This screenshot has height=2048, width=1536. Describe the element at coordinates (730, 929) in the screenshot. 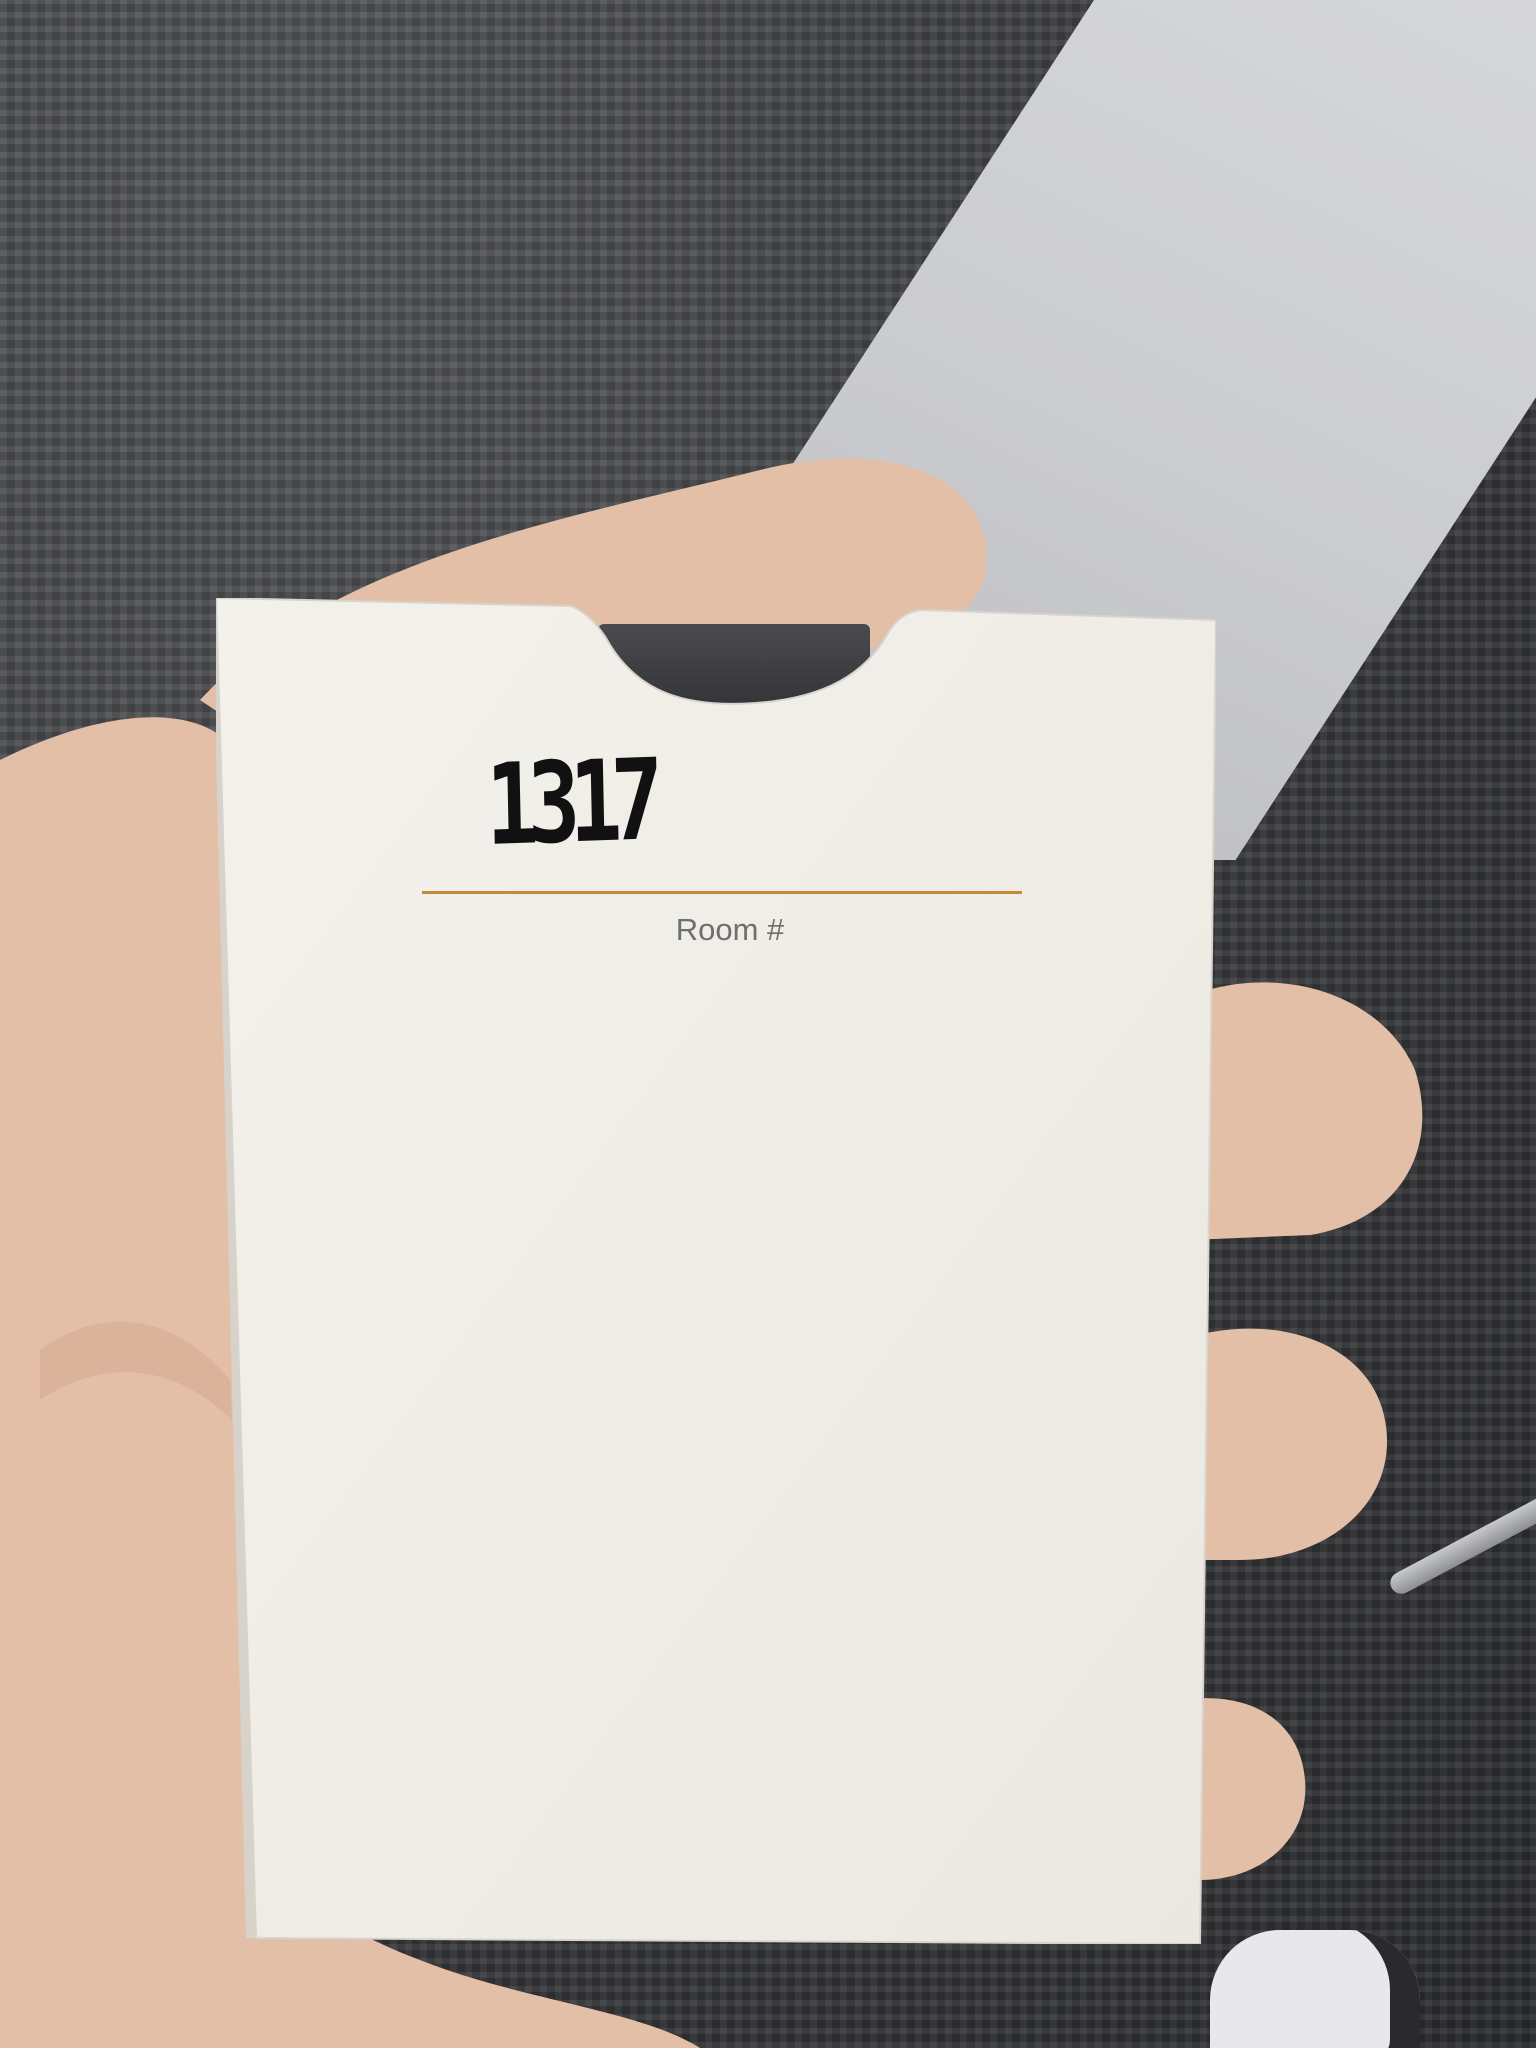

I see `room-label: Room #` at that location.